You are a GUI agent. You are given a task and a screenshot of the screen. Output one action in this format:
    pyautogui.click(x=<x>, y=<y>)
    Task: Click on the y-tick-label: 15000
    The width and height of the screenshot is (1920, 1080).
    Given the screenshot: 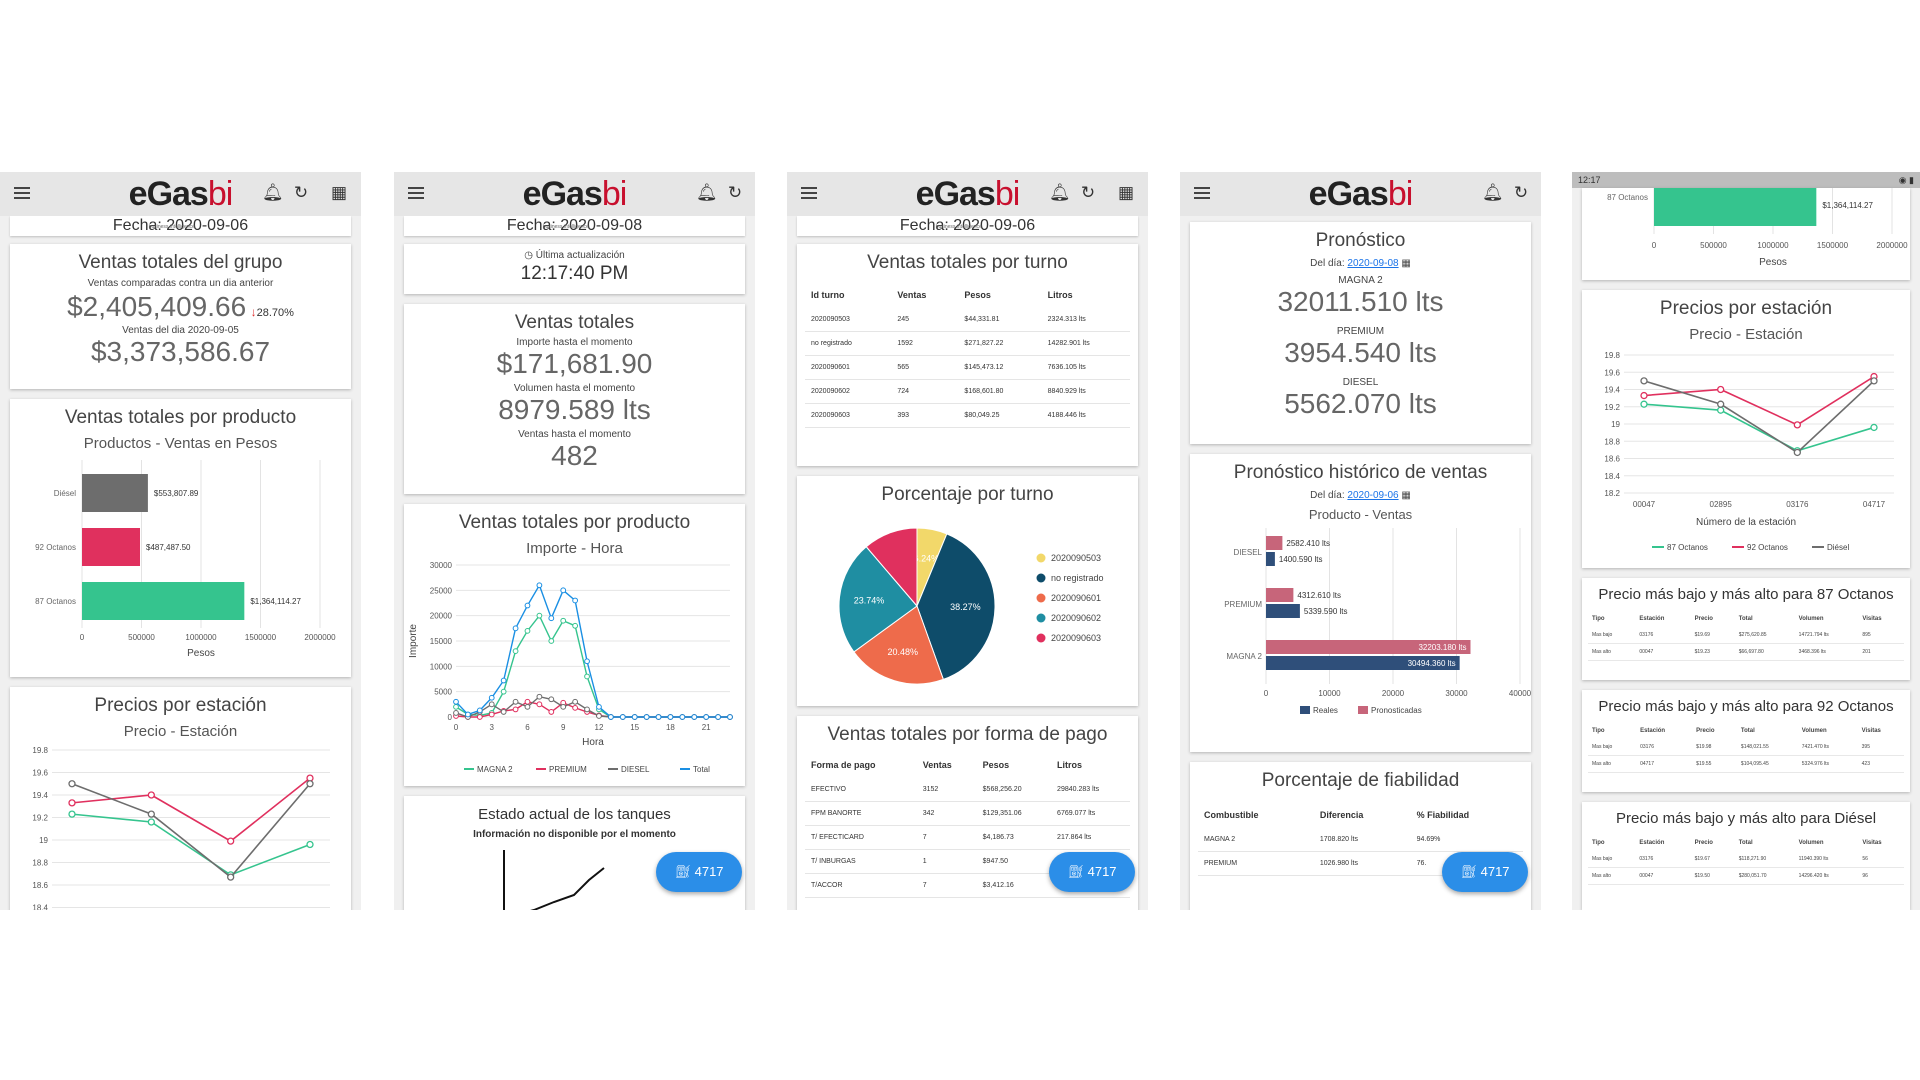 What is the action you would take?
    pyautogui.click(x=441, y=641)
    